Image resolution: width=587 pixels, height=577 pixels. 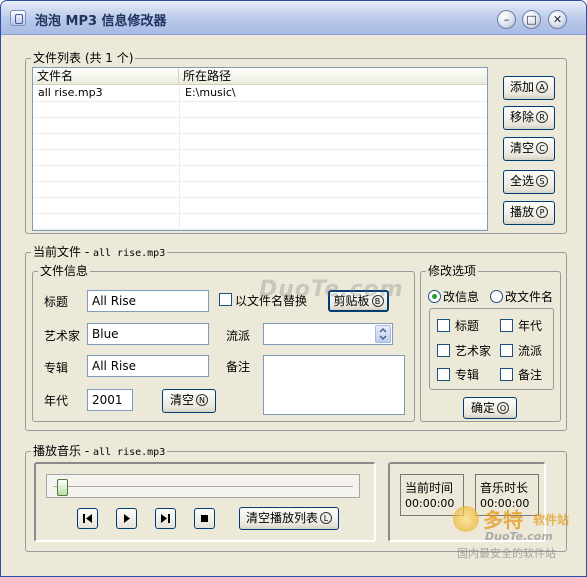 What do you see at coordinates (530, 351) in the screenshot?
I see `genre-check-label: 流派` at bounding box center [530, 351].